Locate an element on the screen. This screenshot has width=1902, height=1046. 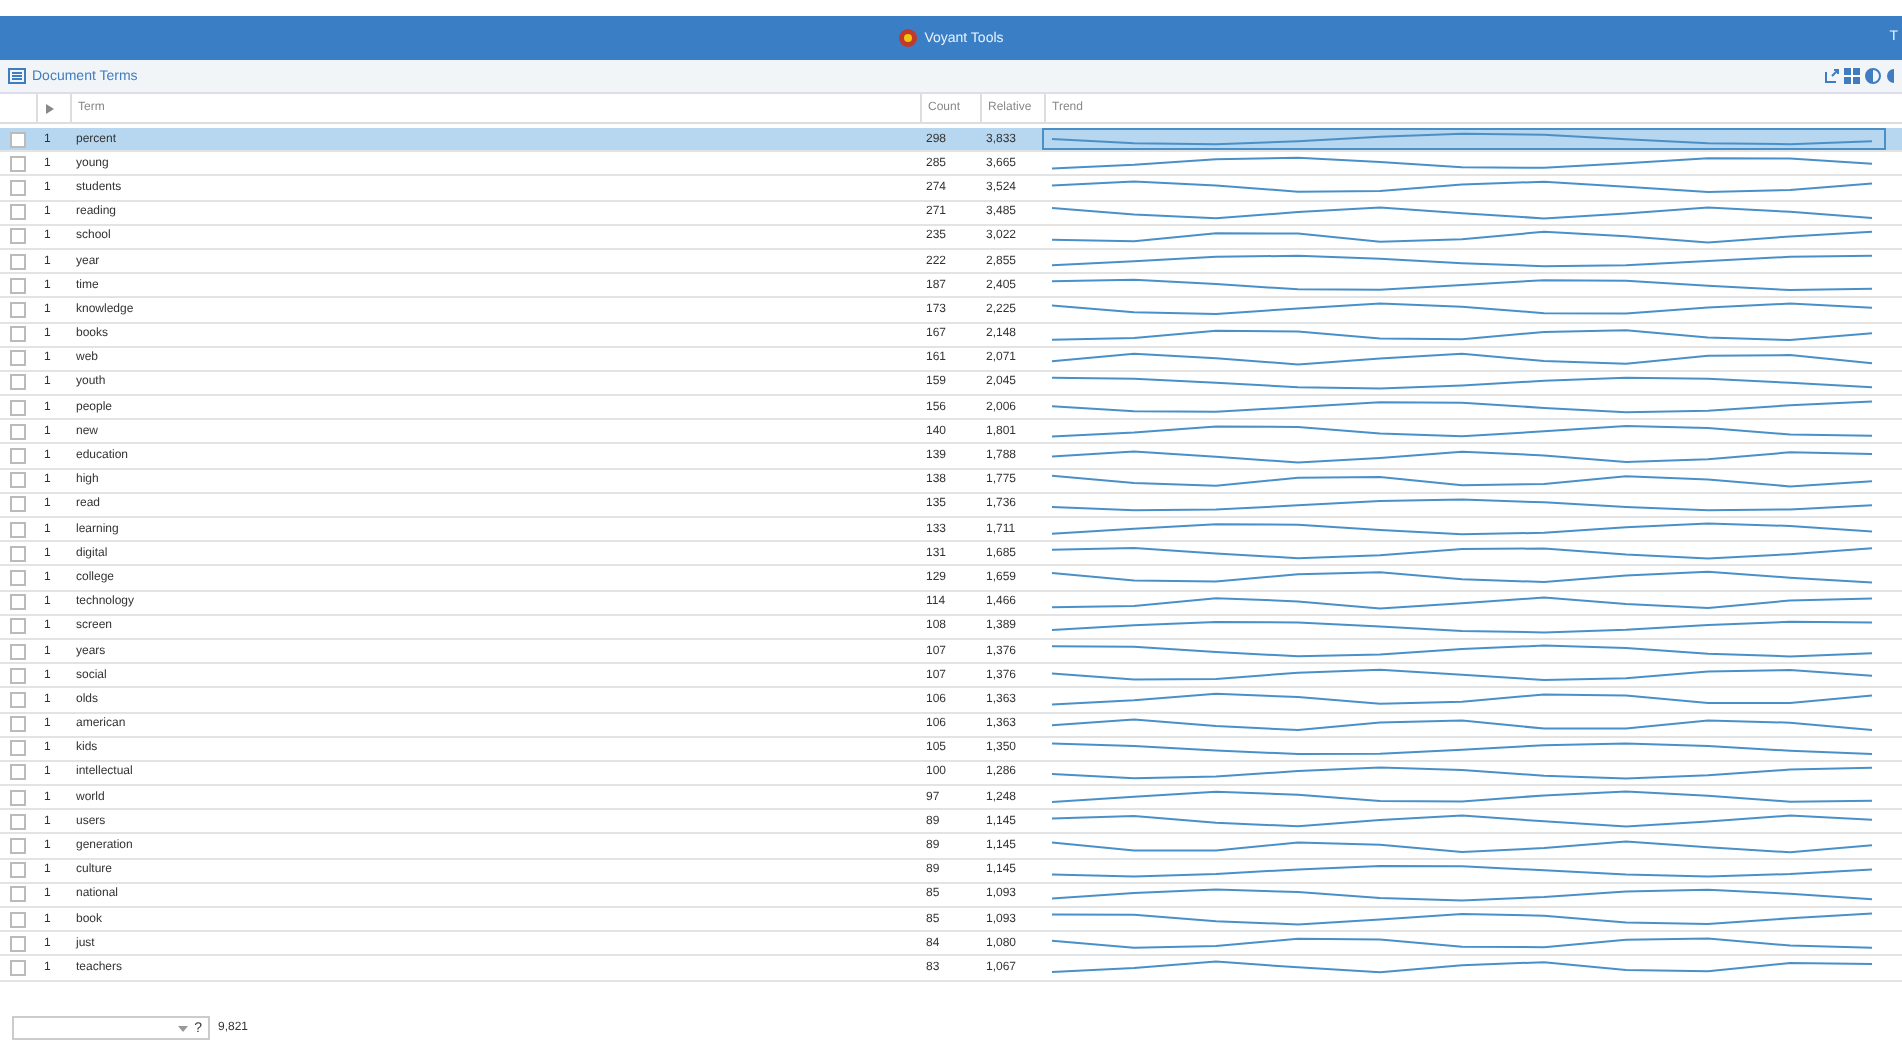
dropdown-icon is located at coordinates (183, 1028).